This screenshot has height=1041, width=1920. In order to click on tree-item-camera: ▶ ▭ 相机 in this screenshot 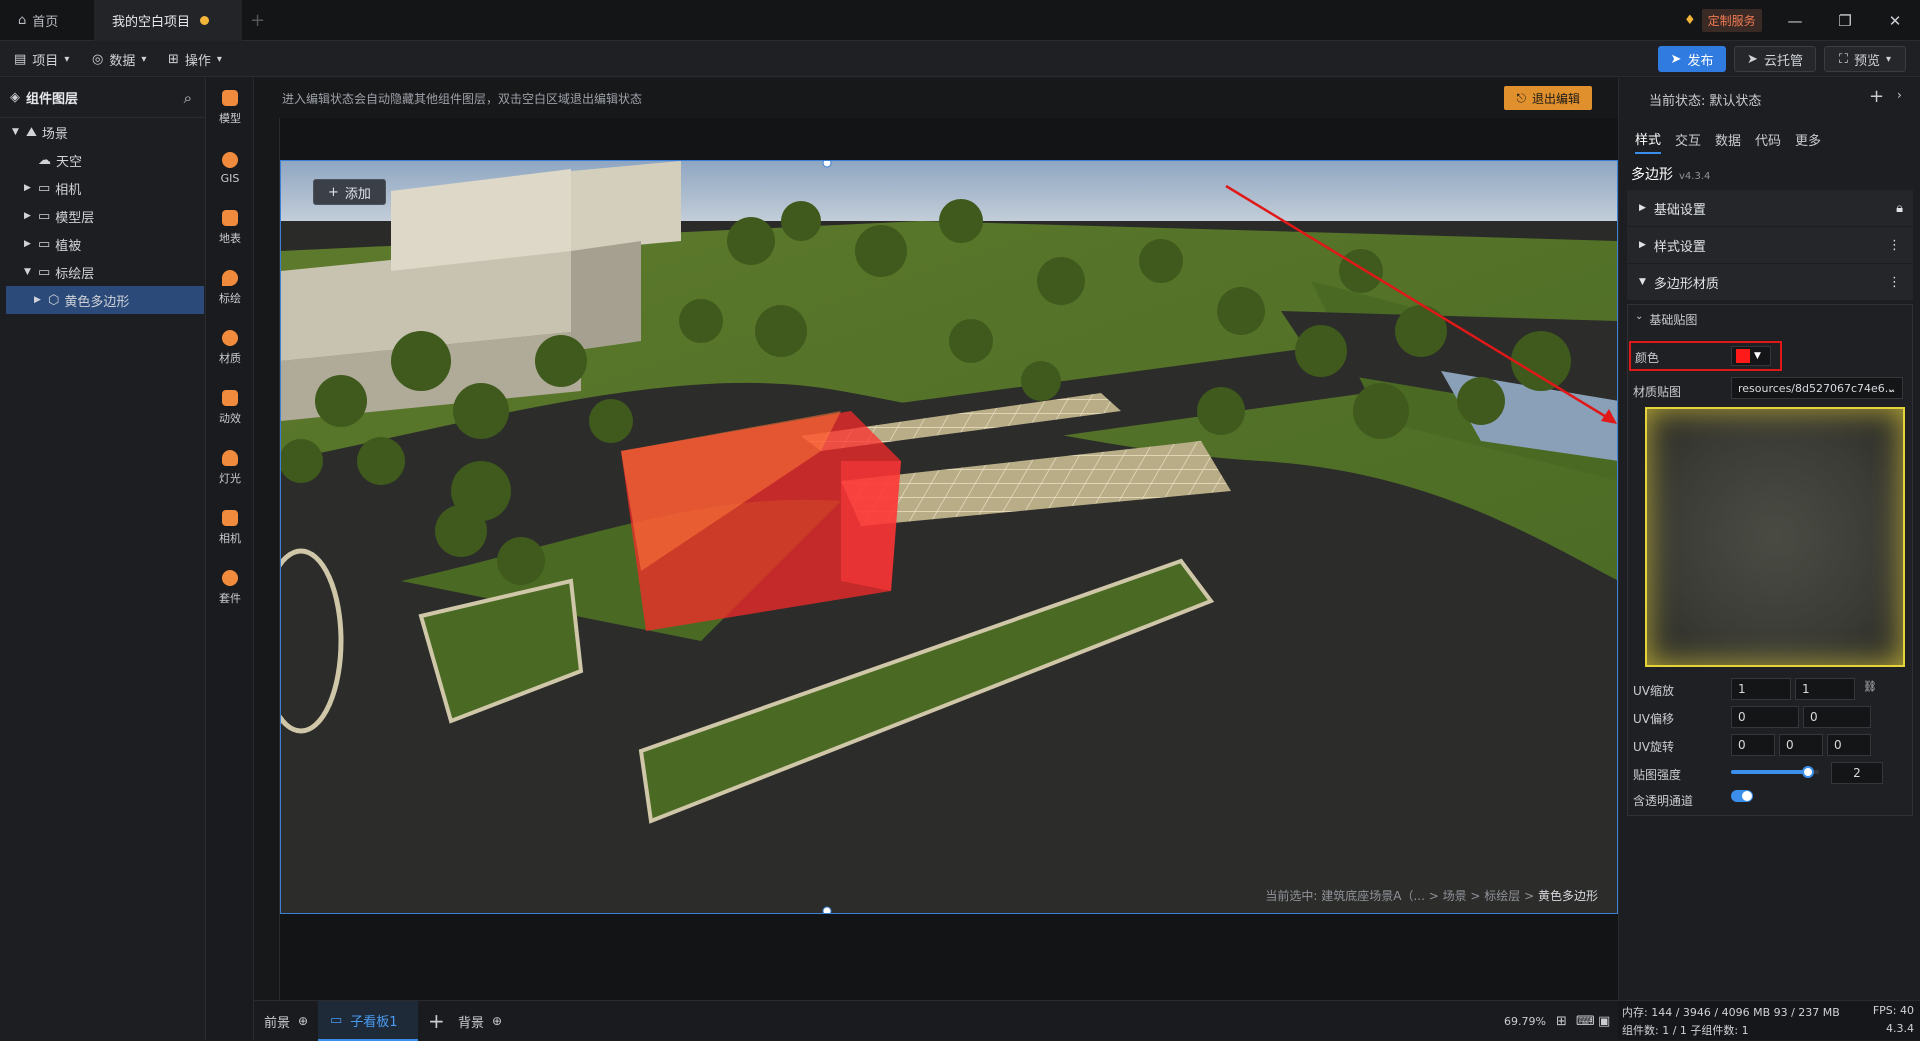, I will do `click(103, 188)`.